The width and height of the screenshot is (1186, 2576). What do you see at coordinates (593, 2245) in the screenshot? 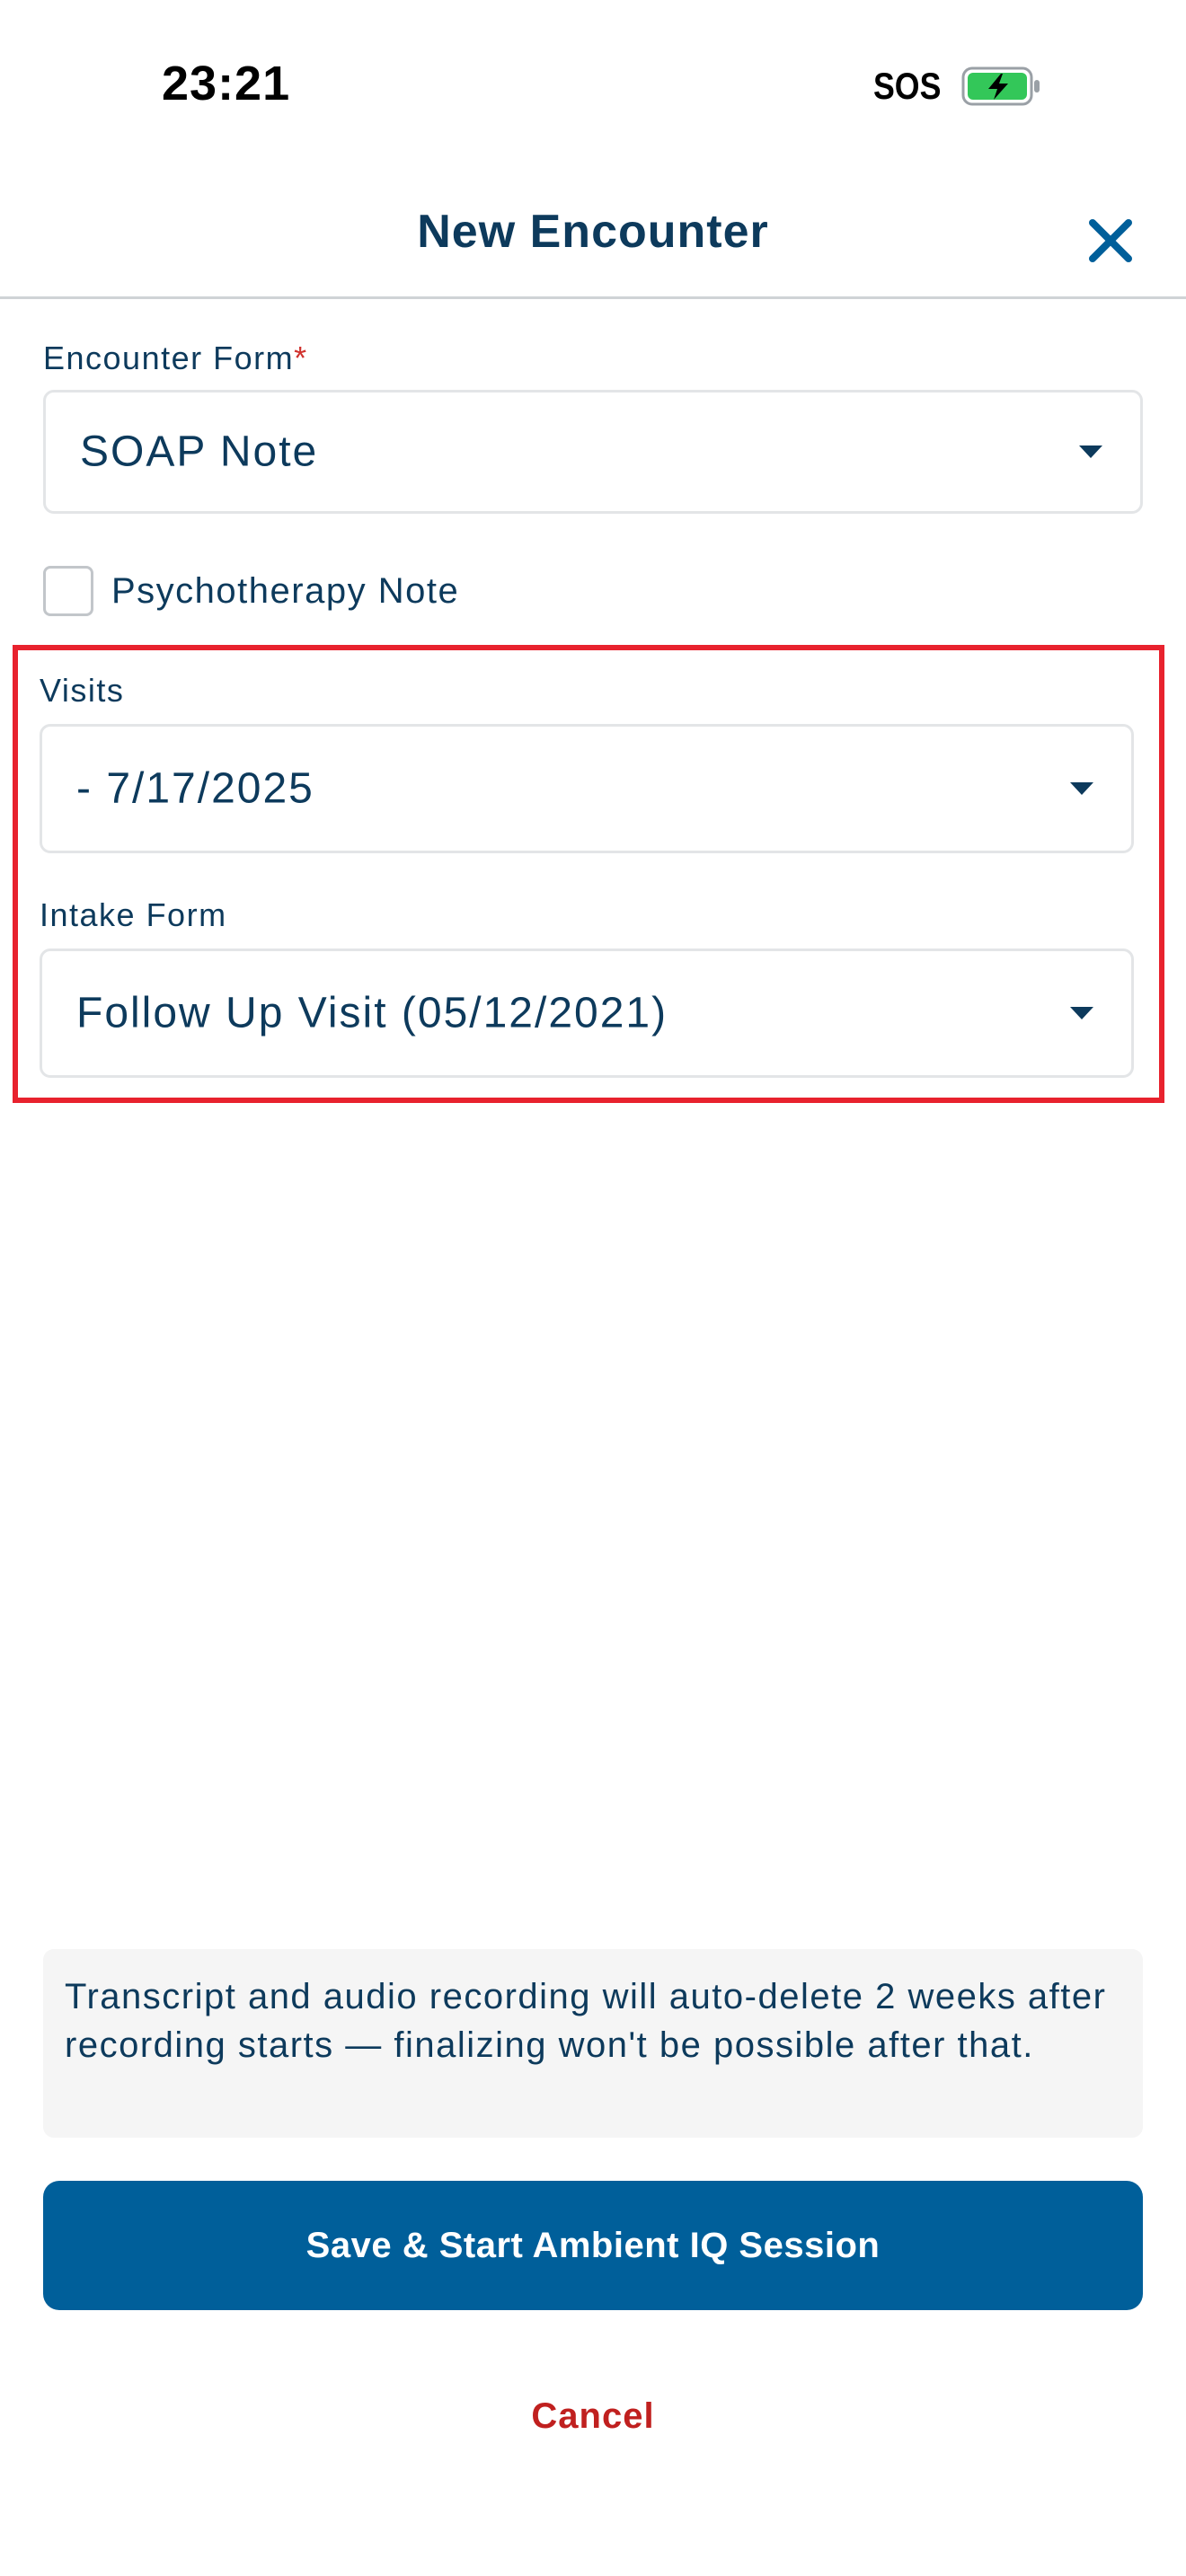
I see `save-start-session-button: Save & Start Ambient IQ Session` at bounding box center [593, 2245].